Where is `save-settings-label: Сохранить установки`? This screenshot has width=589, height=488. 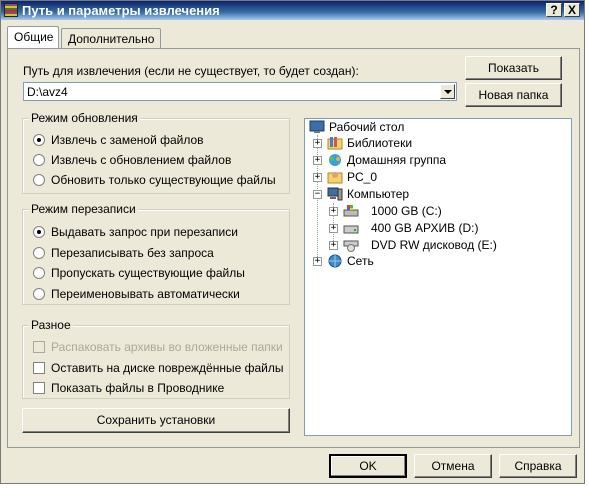 save-settings-label: Сохранить установки is located at coordinates (156, 420).